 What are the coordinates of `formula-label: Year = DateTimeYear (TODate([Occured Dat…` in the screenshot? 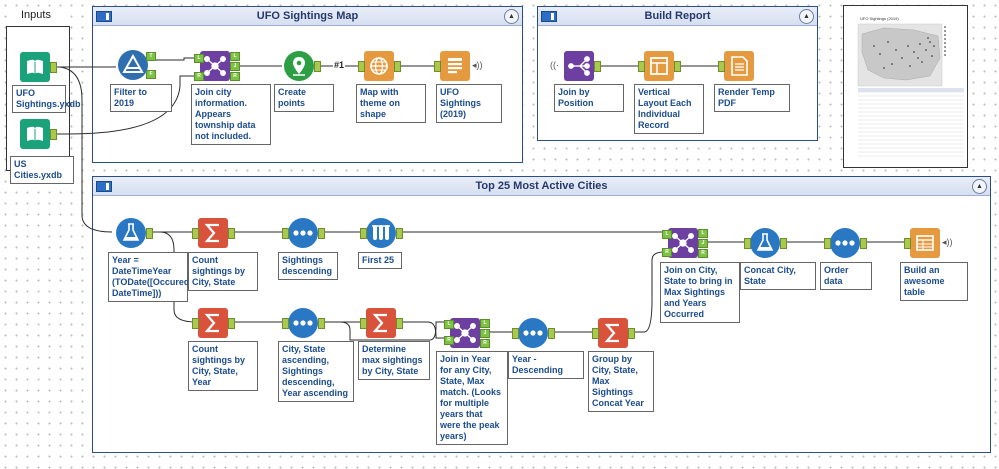 It's located at (148, 277).